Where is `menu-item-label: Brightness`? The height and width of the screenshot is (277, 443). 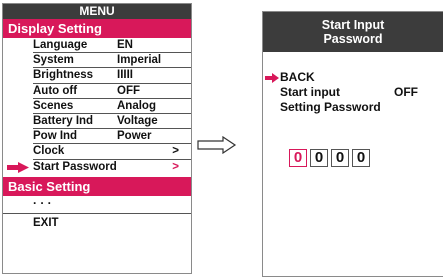 menu-item-label: Brightness is located at coordinates (63, 75).